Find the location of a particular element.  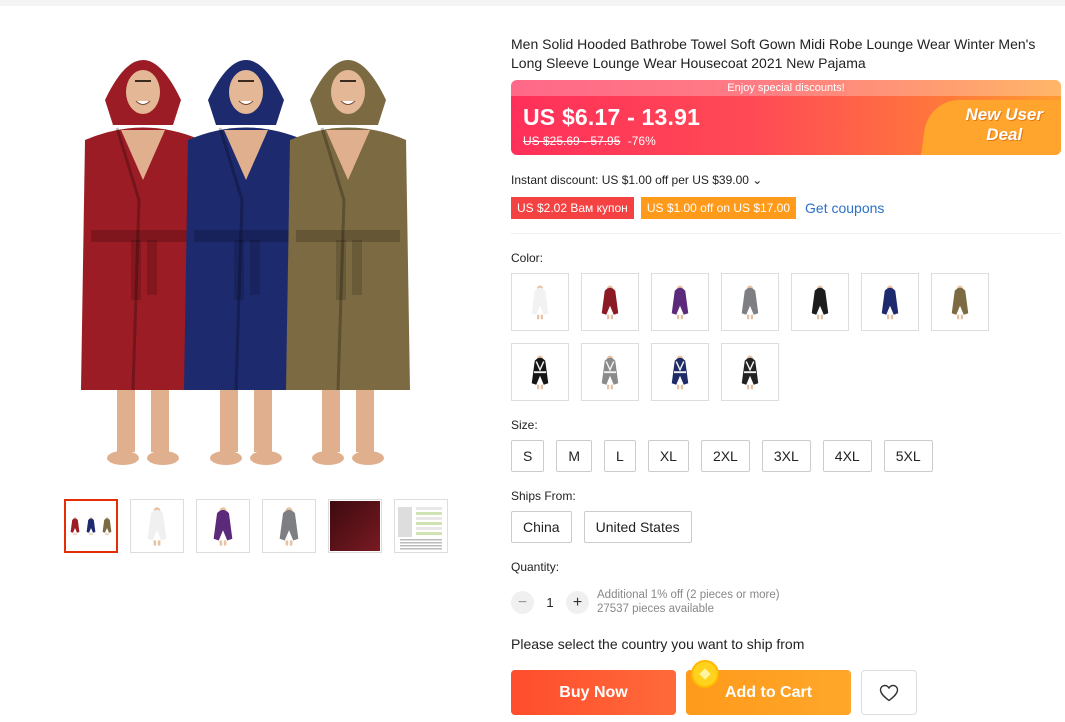

thumb-fabric is located at coordinates (355, 526).